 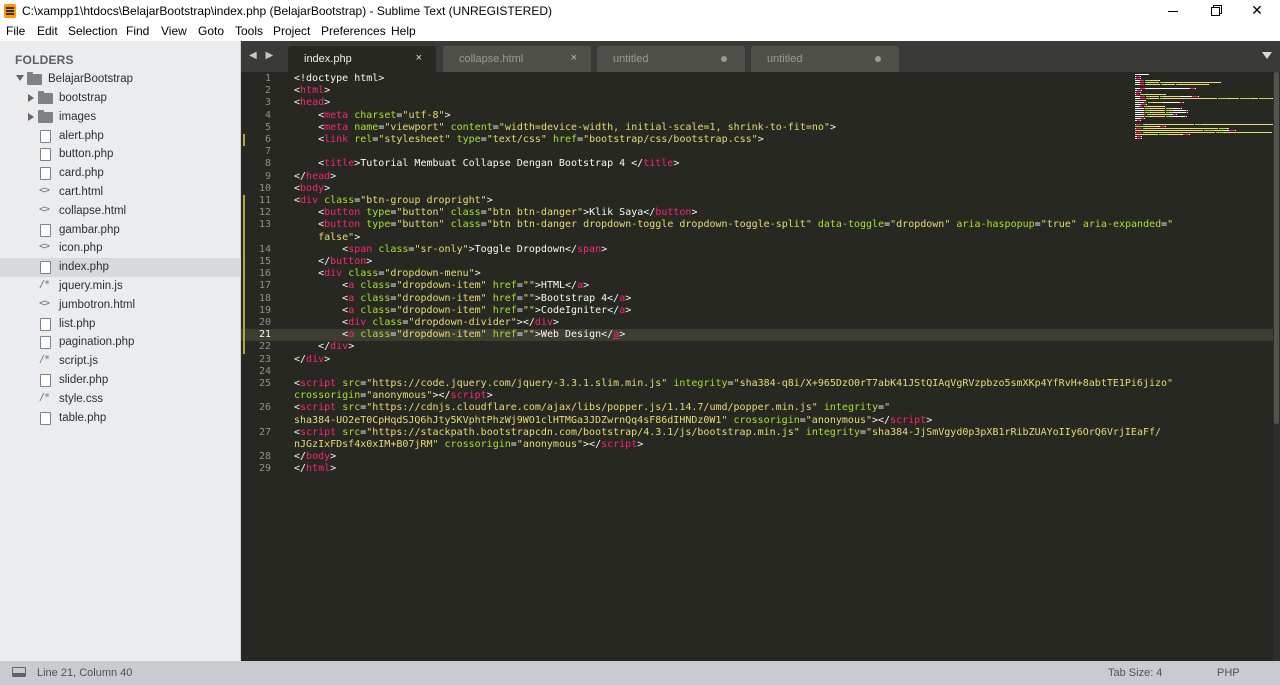 What do you see at coordinates (393, 395) in the screenshot?
I see `code-line: crossorigin="anonymous"></script>` at bounding box center [393, 395].